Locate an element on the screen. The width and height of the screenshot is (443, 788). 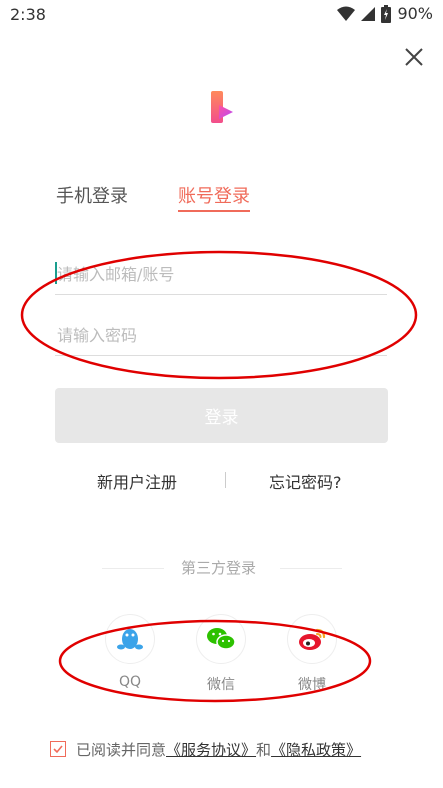
divider-right is located at coordinates (311, 568).